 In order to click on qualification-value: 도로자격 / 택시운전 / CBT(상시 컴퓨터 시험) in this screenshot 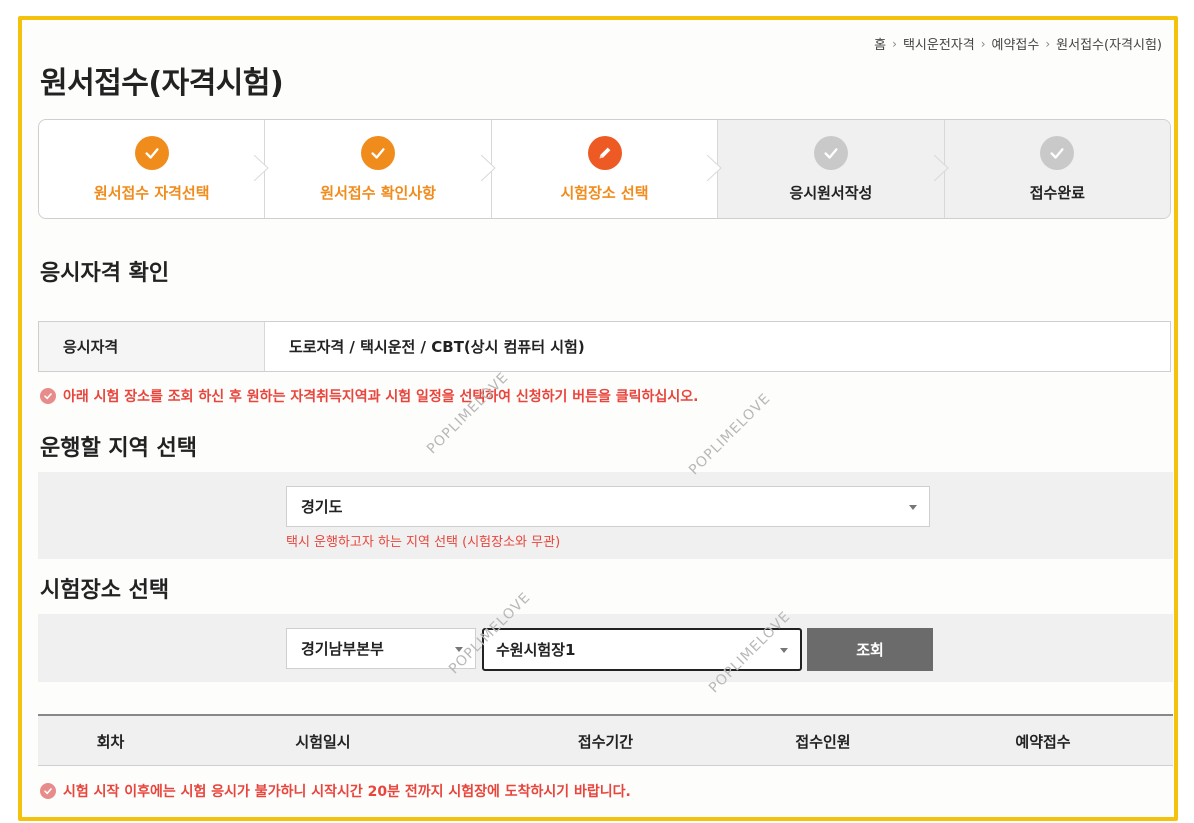, I will do `click(437, 347)`.